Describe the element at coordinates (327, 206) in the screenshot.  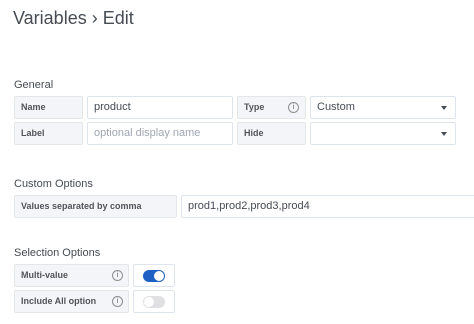
I see `values-input: prod1,prod2,prod3,prod4` at that location.